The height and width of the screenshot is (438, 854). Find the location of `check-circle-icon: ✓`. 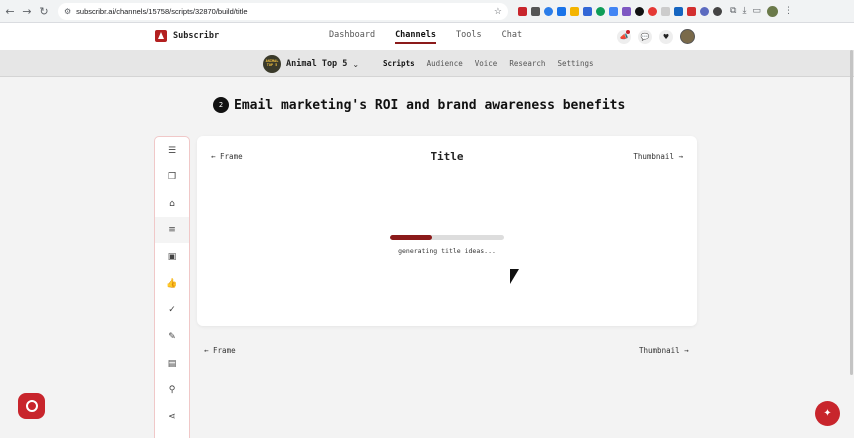

check-circle-icon: ✓ is located at coordinates (172, 310).